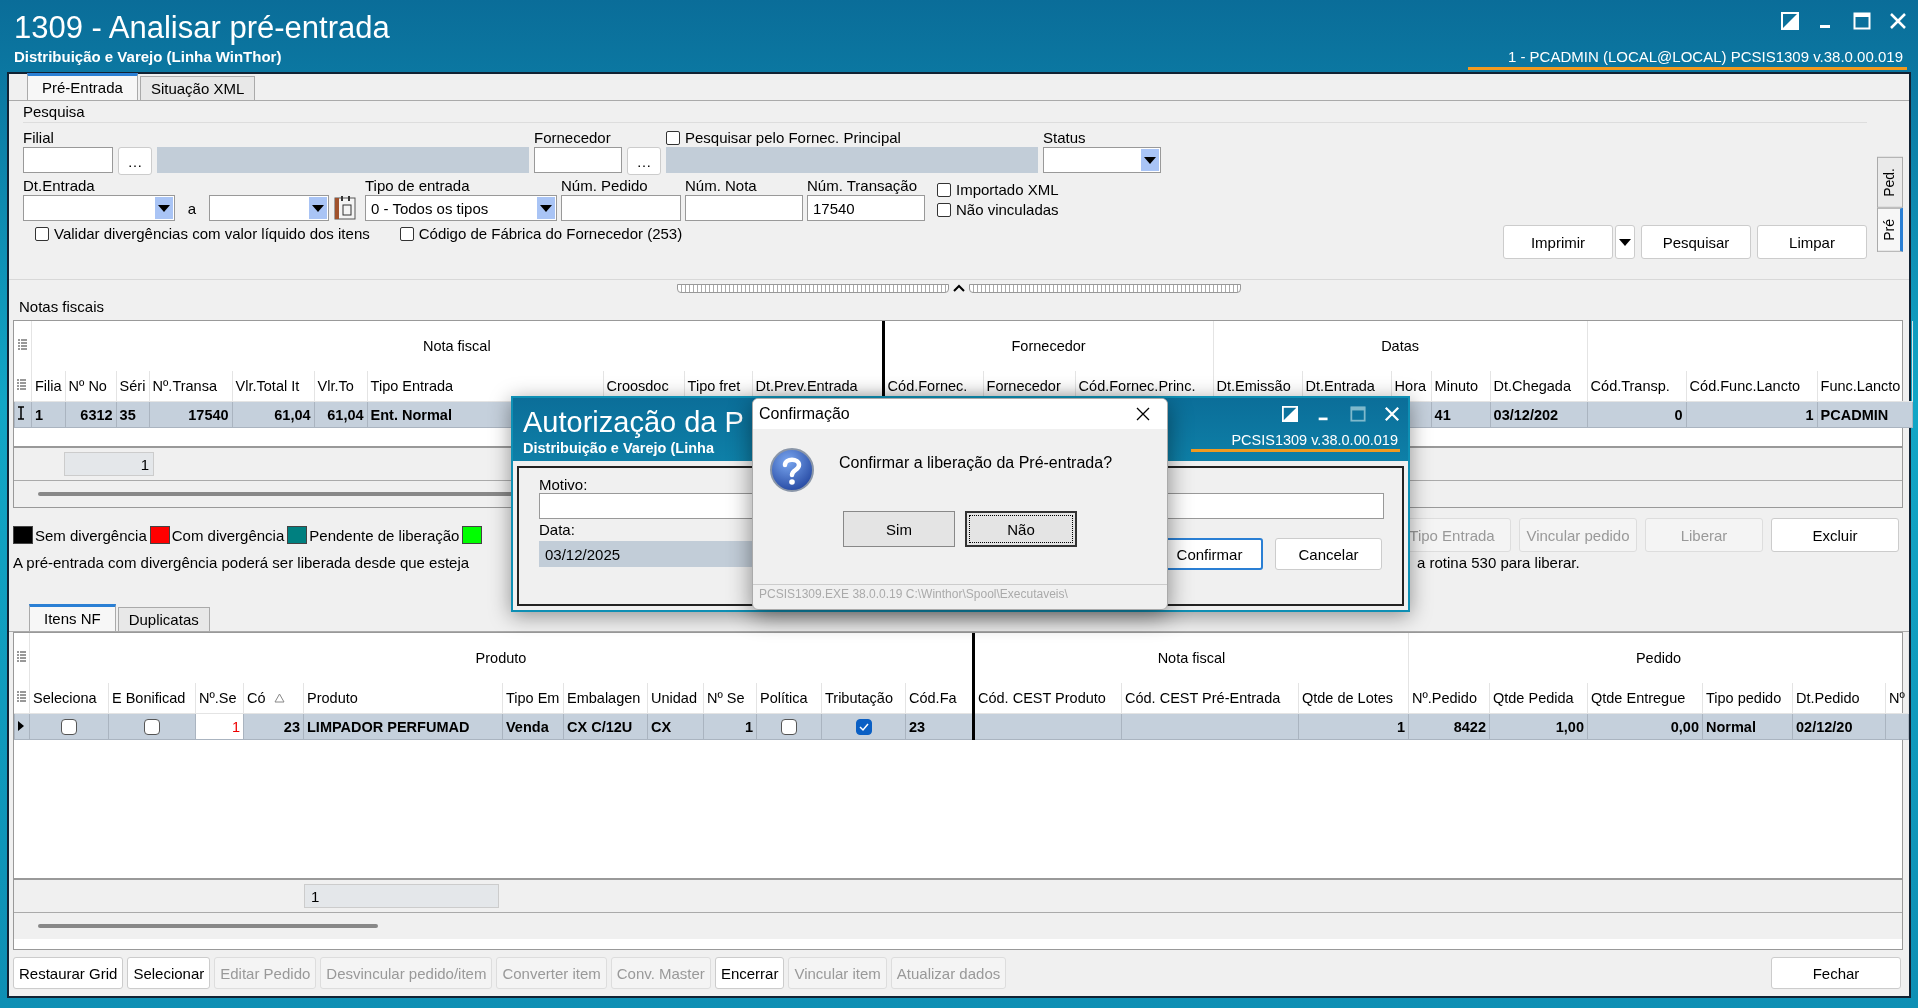 The height and width of the screenshot is (1008, 1918). Describe the element at coordinates (959, 288) in the screenshot. I see `collapse-icon` at that location.